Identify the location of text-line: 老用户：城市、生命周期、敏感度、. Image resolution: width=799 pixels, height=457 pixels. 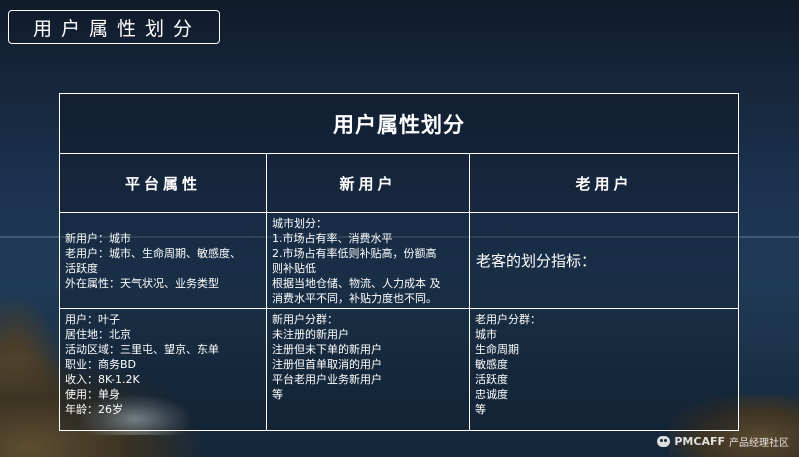
(153, 253).